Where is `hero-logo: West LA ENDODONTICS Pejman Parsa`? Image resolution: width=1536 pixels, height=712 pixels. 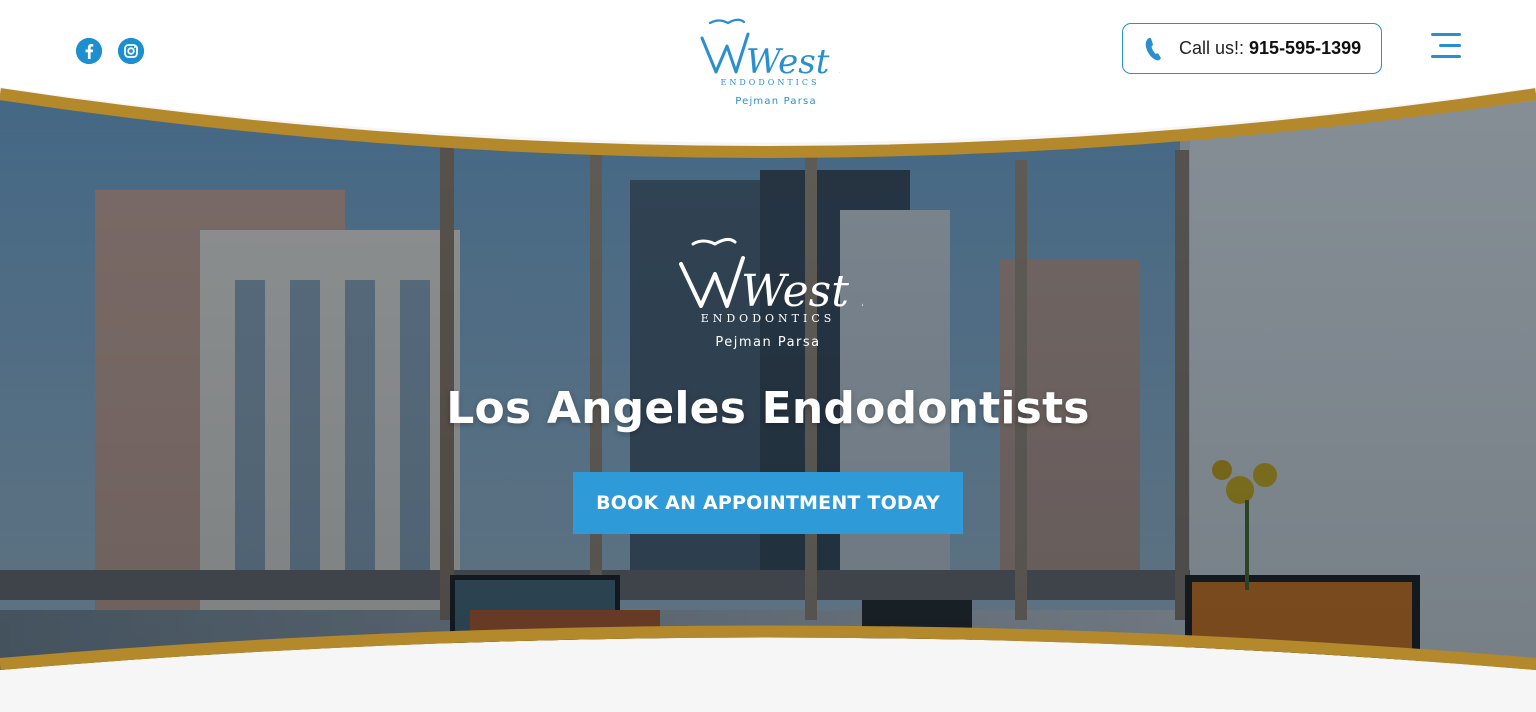
hero-logo: West LA ENDODONTICS Pejman Parsa is located at coordinates (771, 293).